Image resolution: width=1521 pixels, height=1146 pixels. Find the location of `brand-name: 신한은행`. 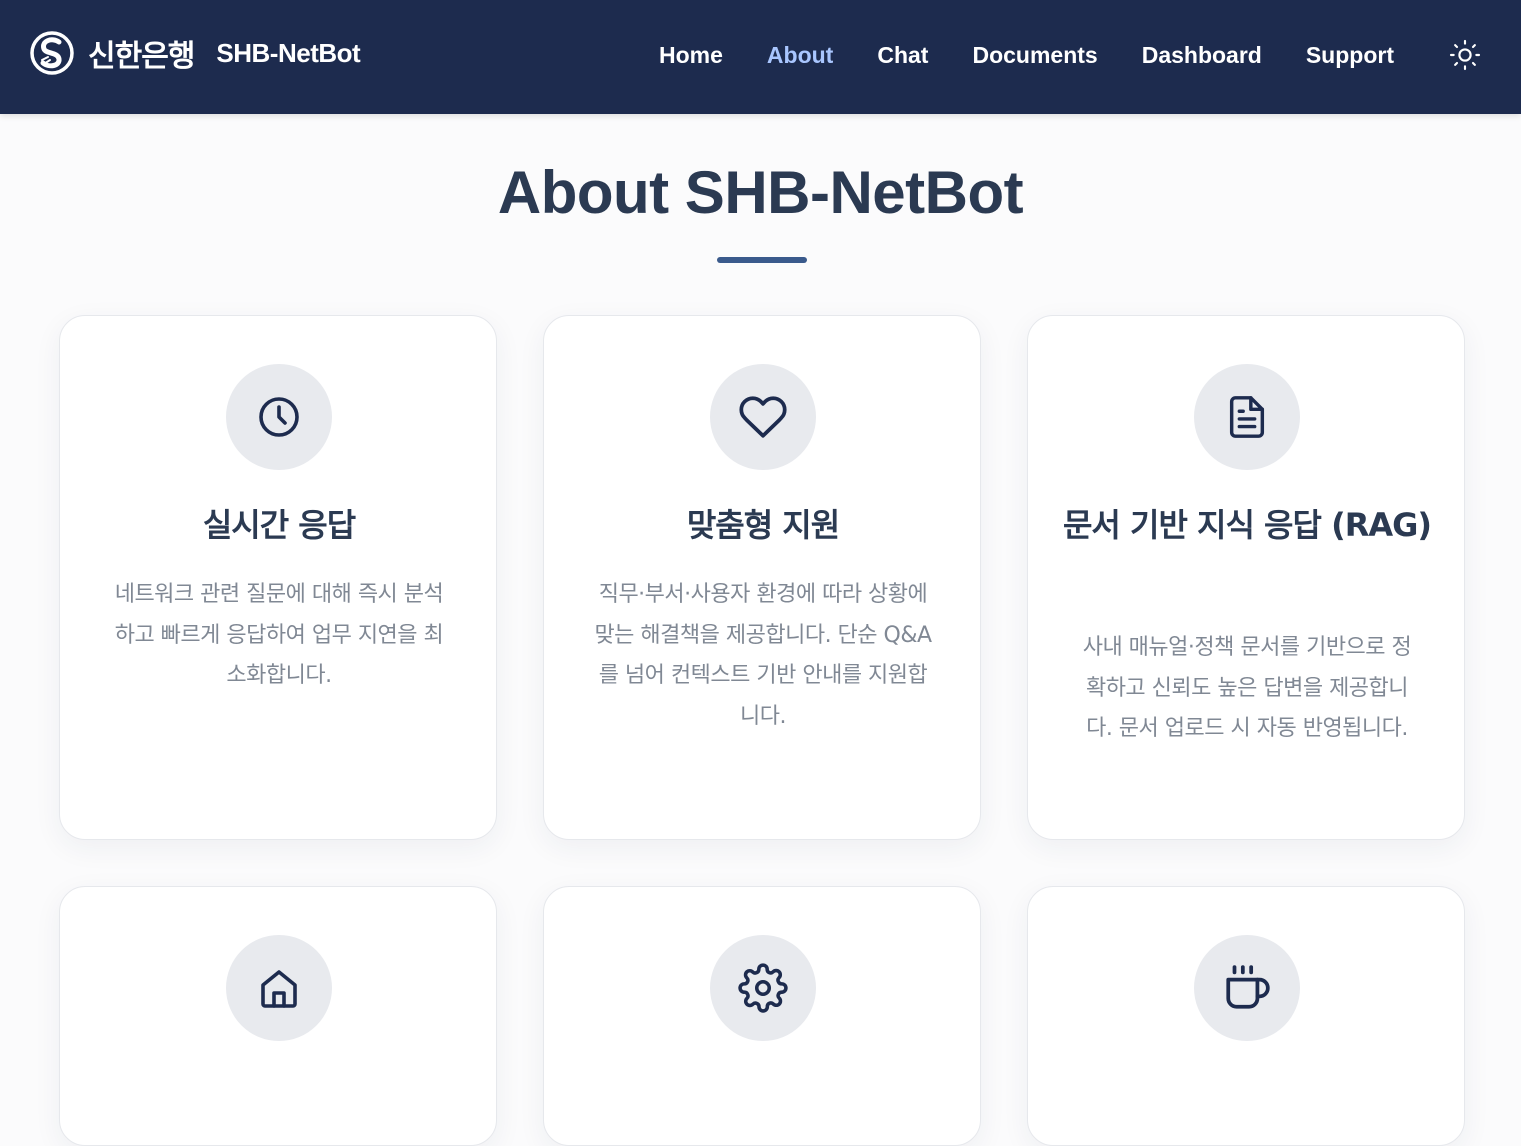

brand-name: 신한은행 is located at coordinates (141, 56).